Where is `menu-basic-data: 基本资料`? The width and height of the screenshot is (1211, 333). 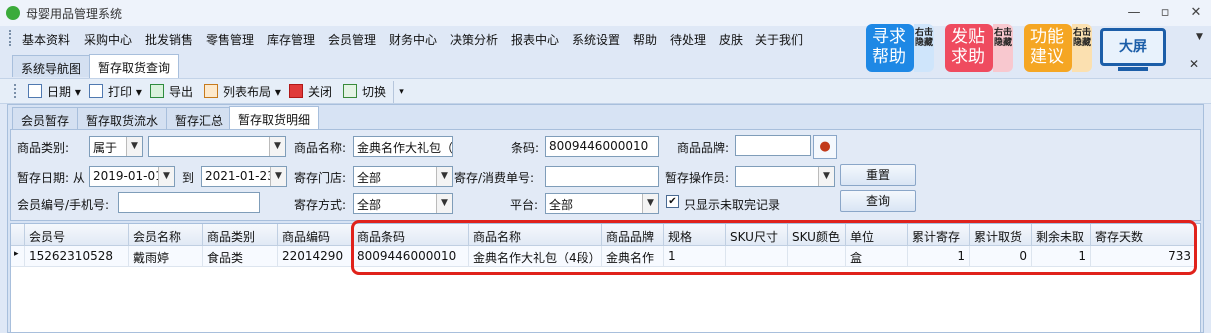 menu-basic-data: 基本资料 is located at coordinates (46, 39).